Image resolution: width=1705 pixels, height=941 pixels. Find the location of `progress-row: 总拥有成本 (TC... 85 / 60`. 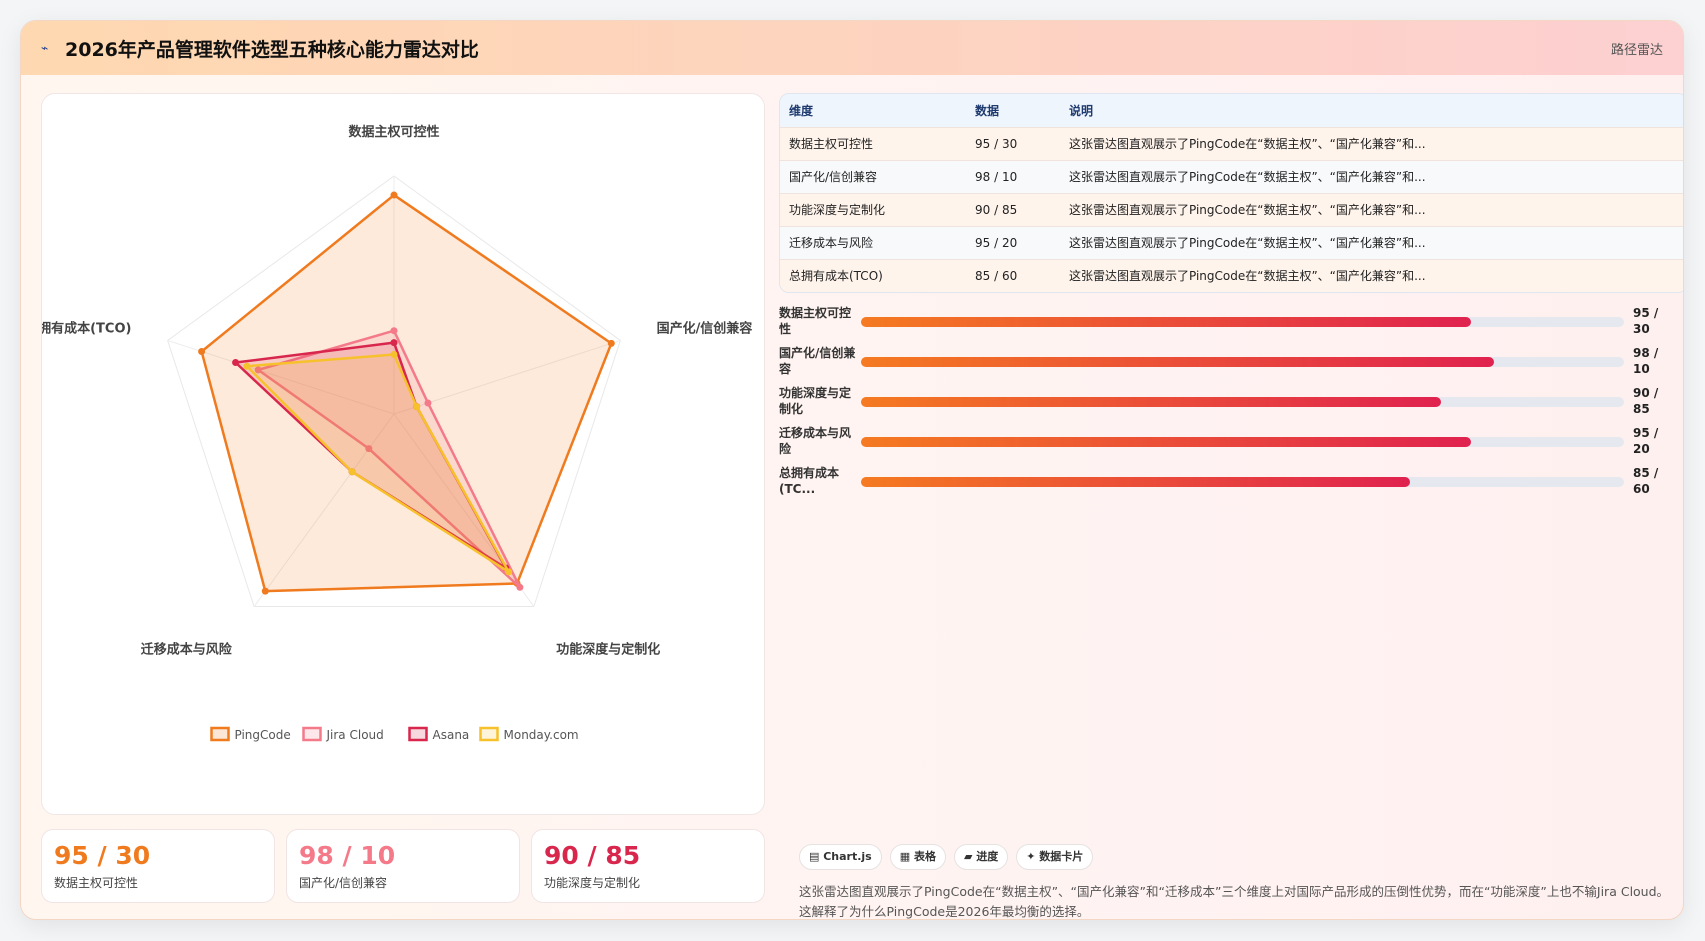

progress-row: 总拥有成本 (TC... 85 / 60 is located at coordinates (1229, 483).